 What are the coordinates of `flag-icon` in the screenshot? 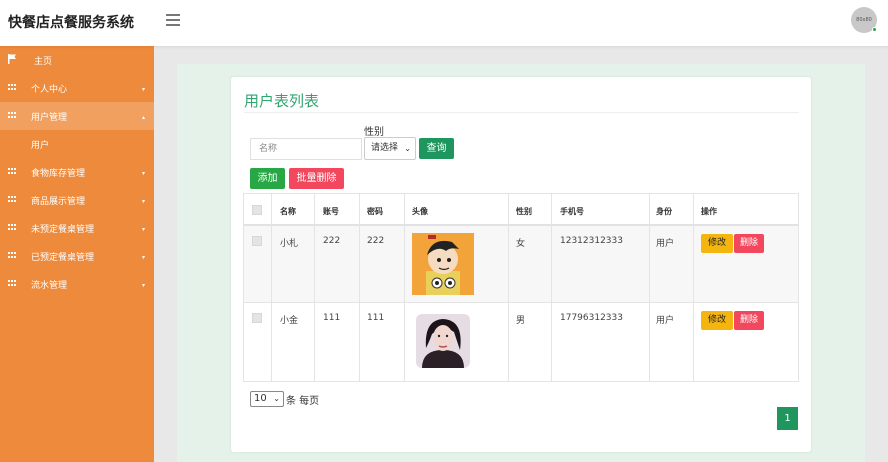 It's located at (12, 59).